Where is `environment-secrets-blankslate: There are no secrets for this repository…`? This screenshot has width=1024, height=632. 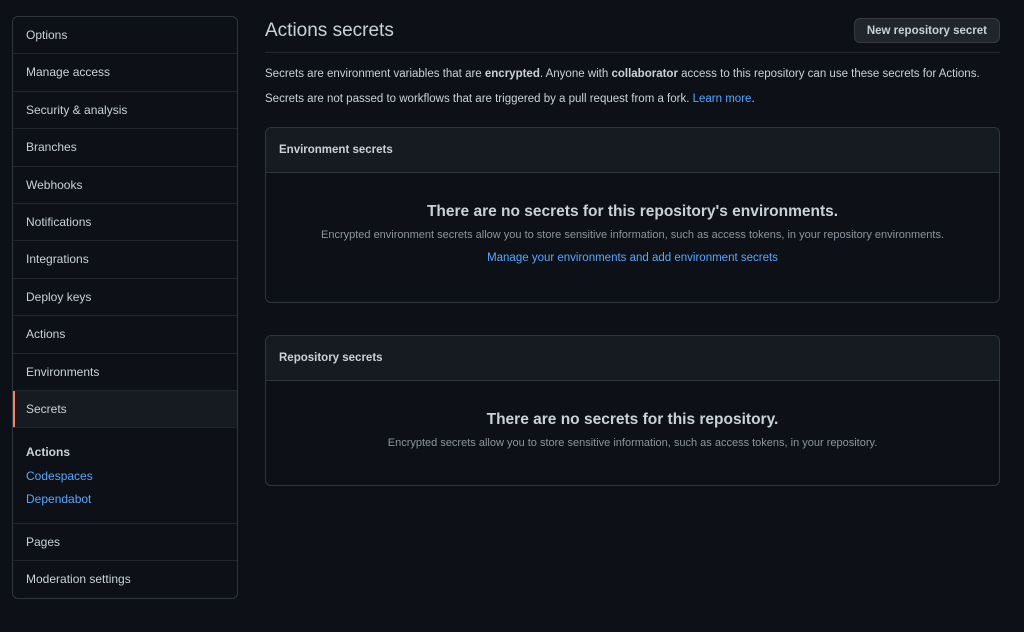
environment-secrets-blankslate: There are no secrets for this repository… is located at coordinates (632, 233).